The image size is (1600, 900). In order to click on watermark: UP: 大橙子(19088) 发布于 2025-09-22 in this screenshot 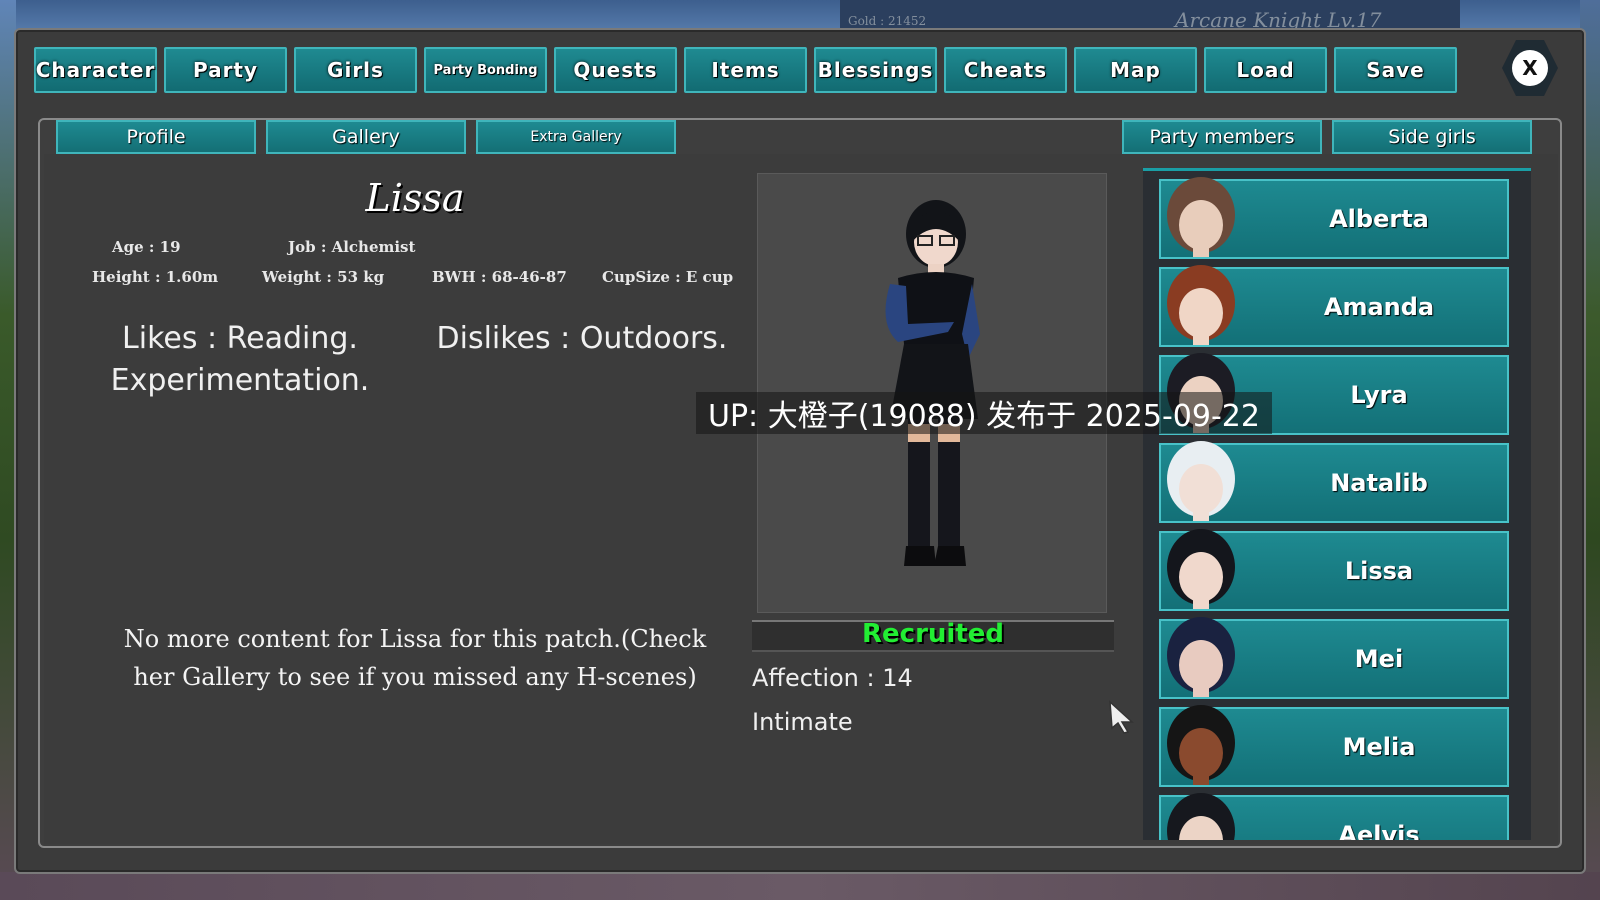, I will do `click(984, 413)`.